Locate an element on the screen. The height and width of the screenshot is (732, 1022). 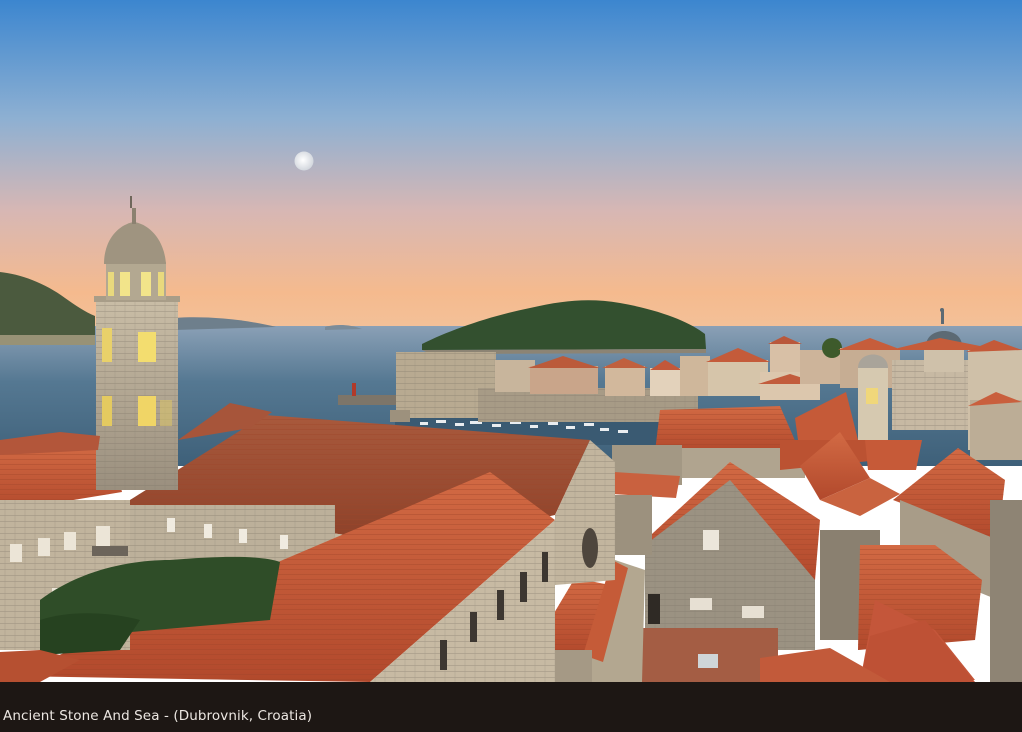
town-right is located at coordinates (994, 400).